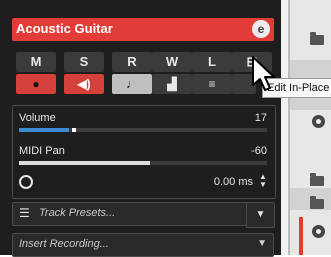 This screenshot has height=257, width=331. I want to click on volume-label: Volume, so click(37, 118).